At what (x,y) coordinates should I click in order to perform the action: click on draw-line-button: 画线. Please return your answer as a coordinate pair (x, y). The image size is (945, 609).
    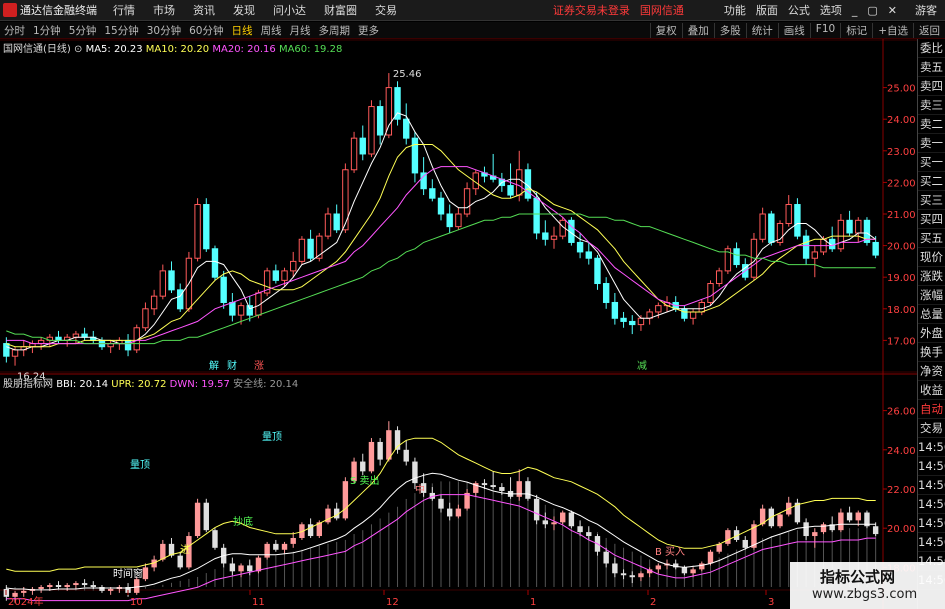
    Looking at the image, I should click on (793, 30).